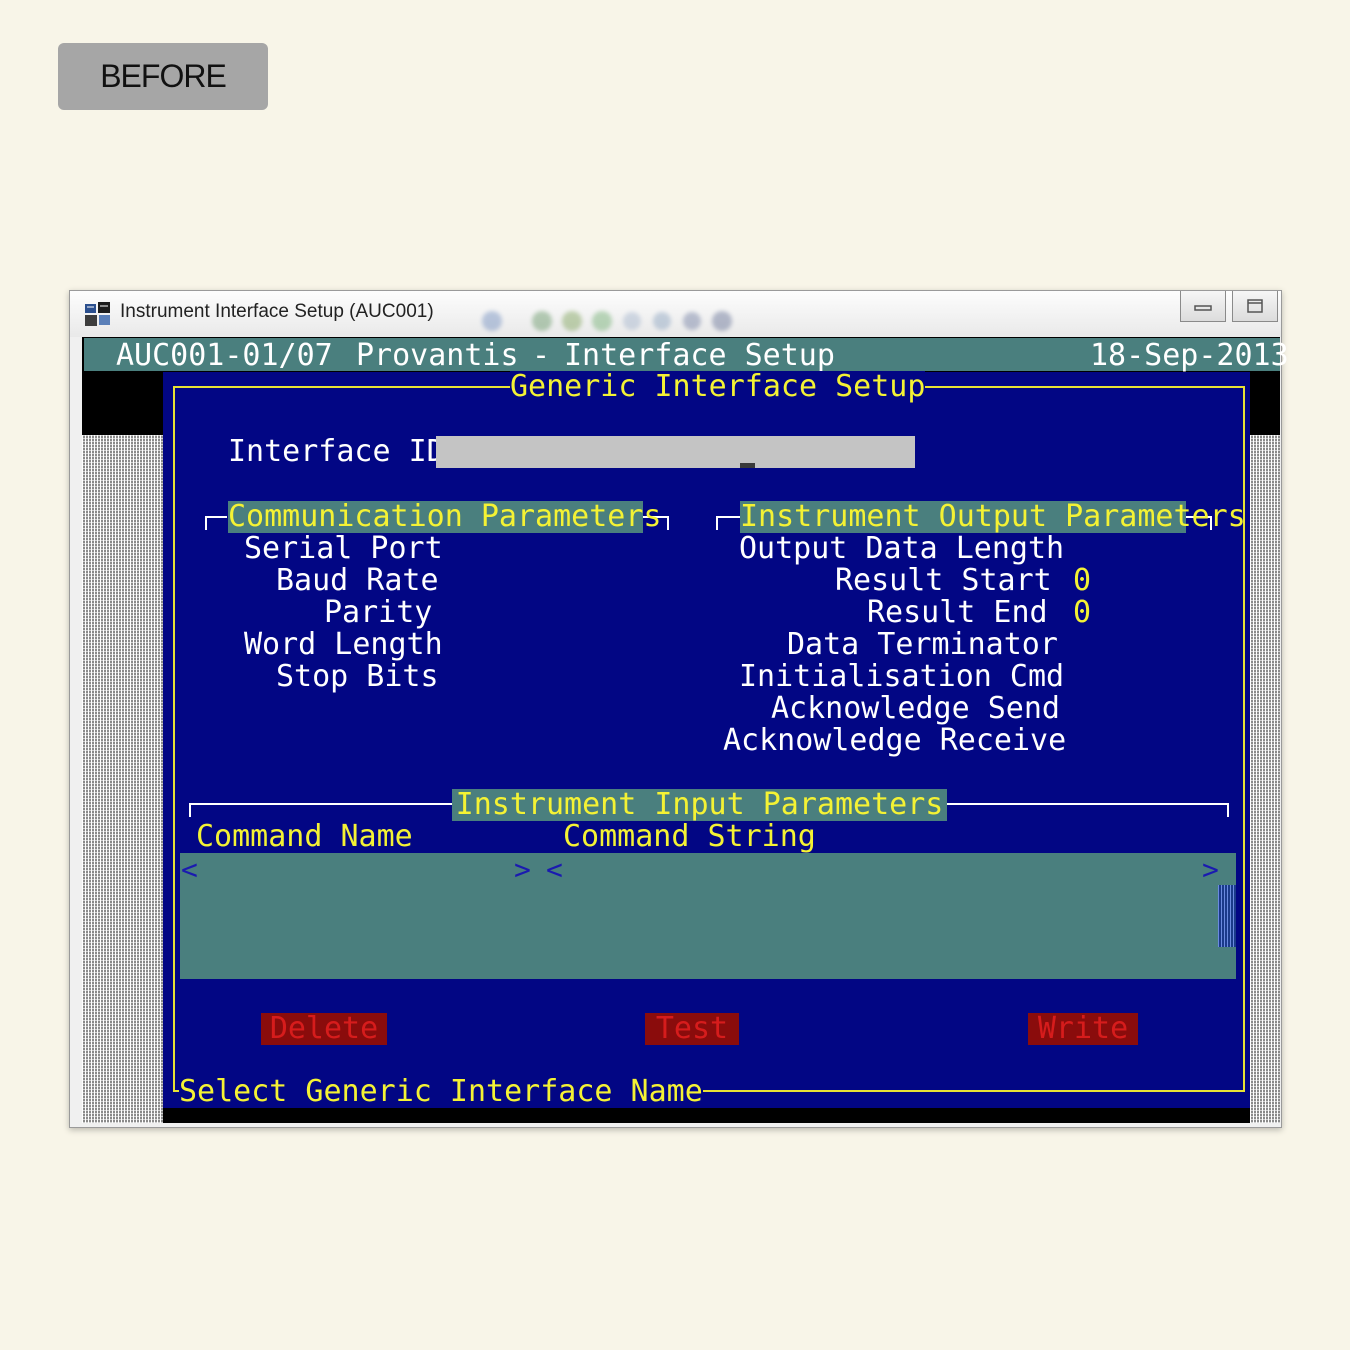  What do you see at coordinates (189, 870) in the screenshot?
I see `name-scroll-left-arrow: <` at bounding box center [189, 870].